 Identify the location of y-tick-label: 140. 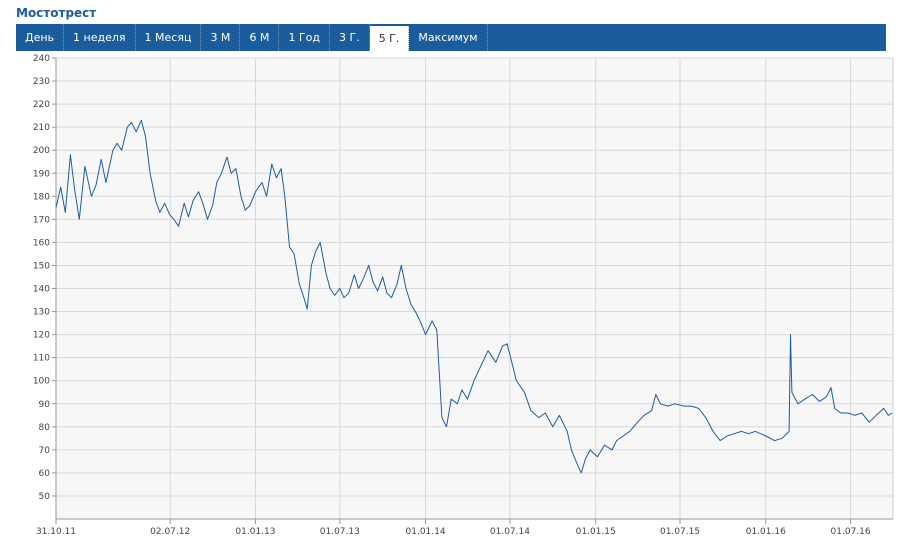
(41, 290).